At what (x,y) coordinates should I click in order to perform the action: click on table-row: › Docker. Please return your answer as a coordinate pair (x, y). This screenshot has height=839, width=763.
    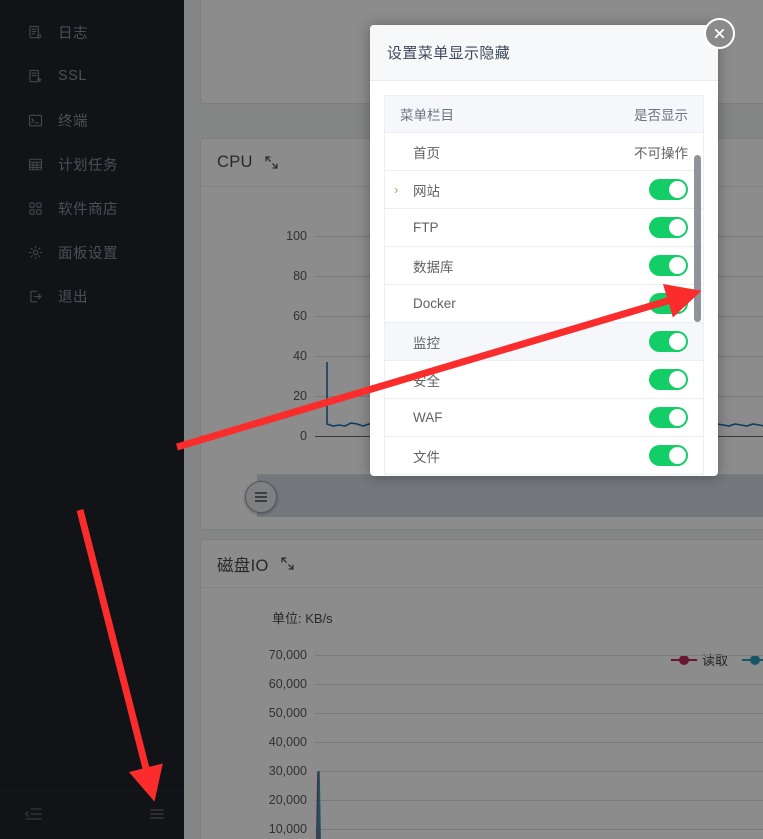
    Looking at the image, I should click on (544, 304).